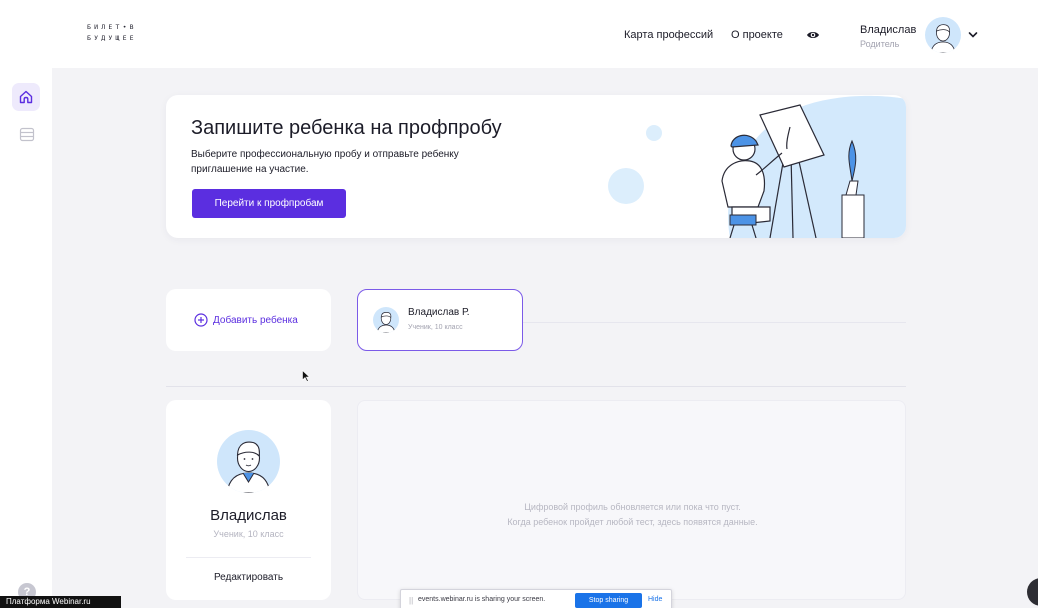 The image size is (1038, 608). What do you see at coordinates (411, 600) in the screenshot?
I see `drag-handle-icon: ||` at bounding box center [411, 600].